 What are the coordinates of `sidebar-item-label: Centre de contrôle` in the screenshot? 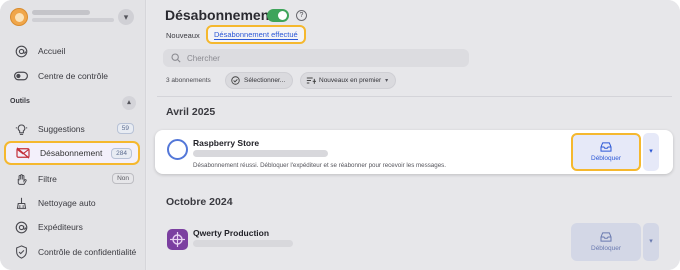 It's located at (73, 76).